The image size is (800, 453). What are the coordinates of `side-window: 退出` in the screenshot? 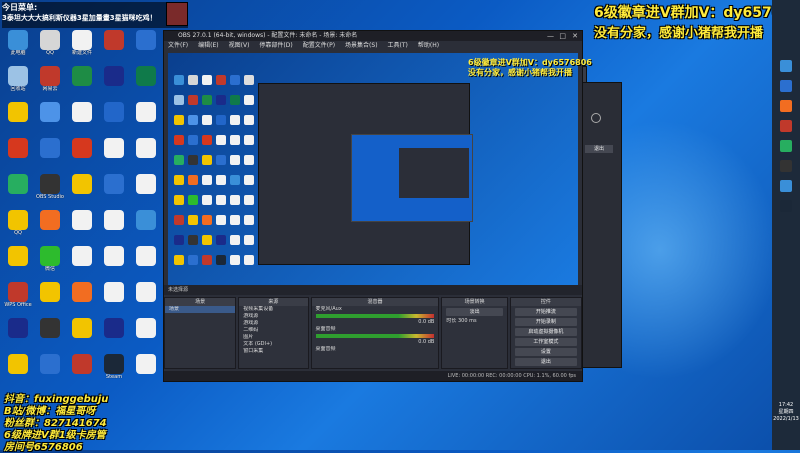 It's located at (600, 225).